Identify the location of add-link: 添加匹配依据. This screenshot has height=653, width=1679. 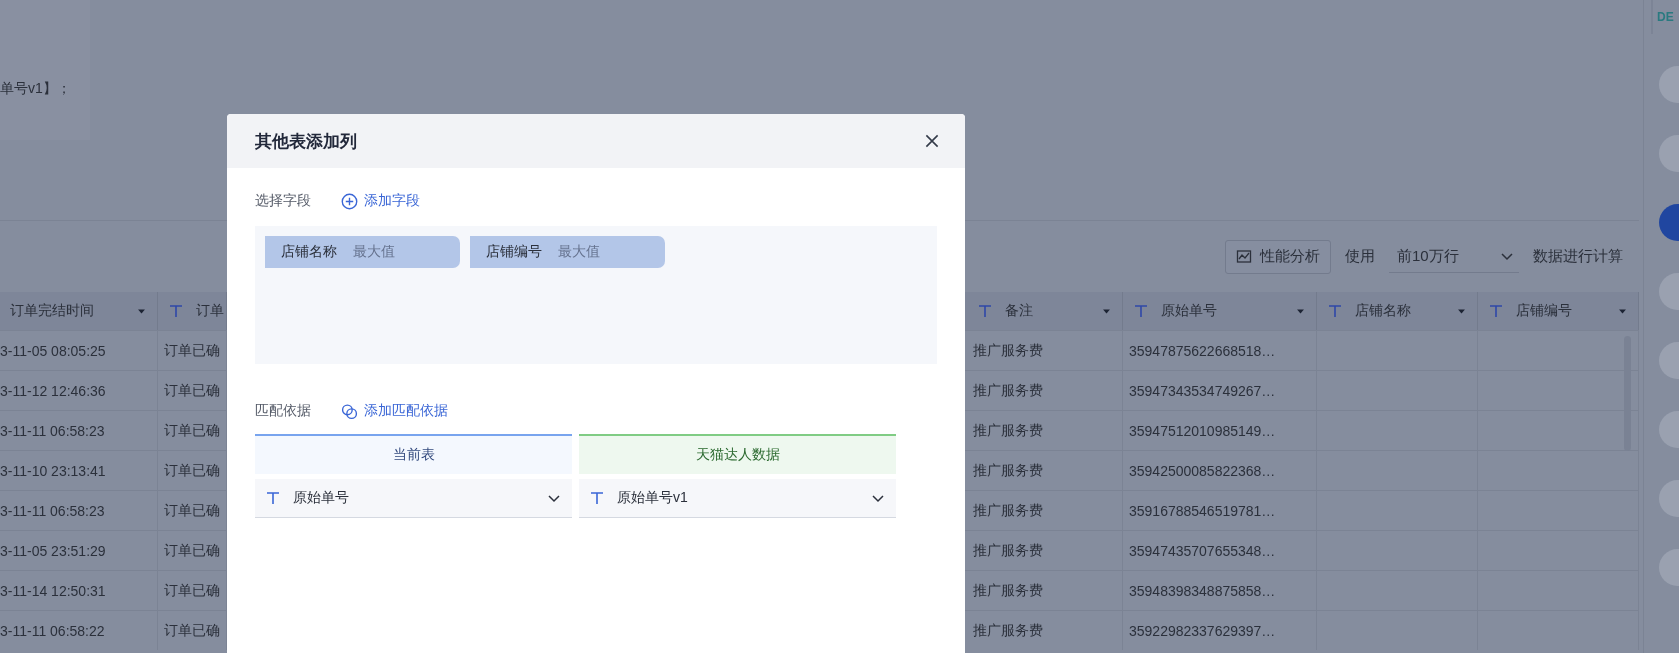
(394, 411).